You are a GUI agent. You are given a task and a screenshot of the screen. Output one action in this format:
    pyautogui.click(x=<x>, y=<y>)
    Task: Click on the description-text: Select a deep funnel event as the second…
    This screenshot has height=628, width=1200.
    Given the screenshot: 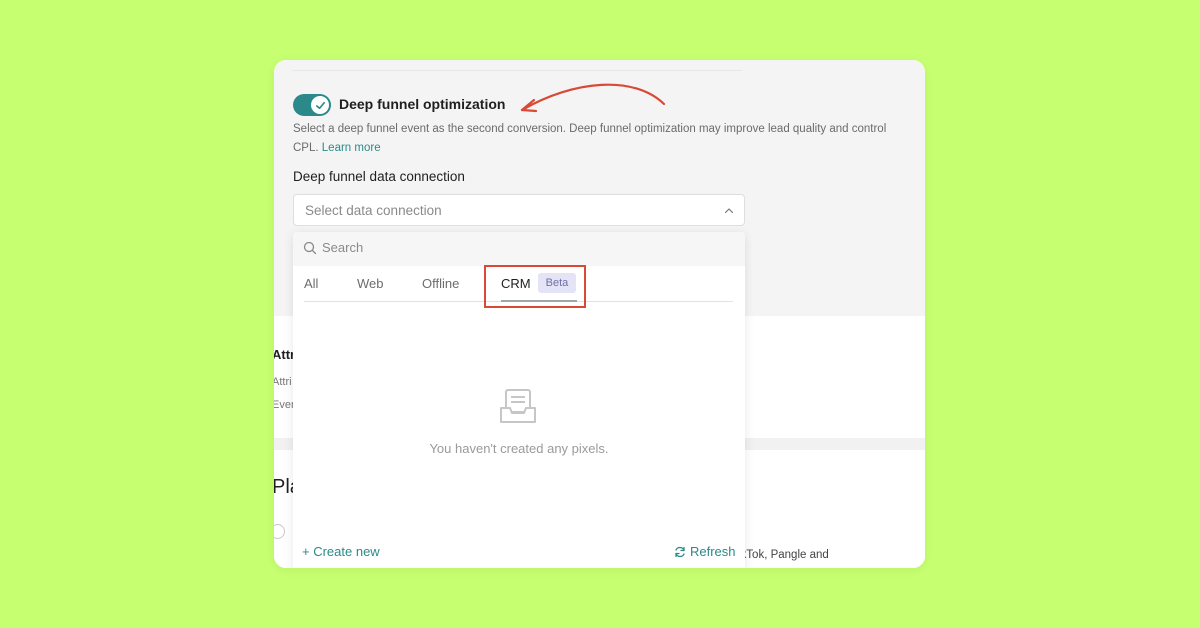 What is the action you would take?
    pyautogui.click(x=590, y=138)
    